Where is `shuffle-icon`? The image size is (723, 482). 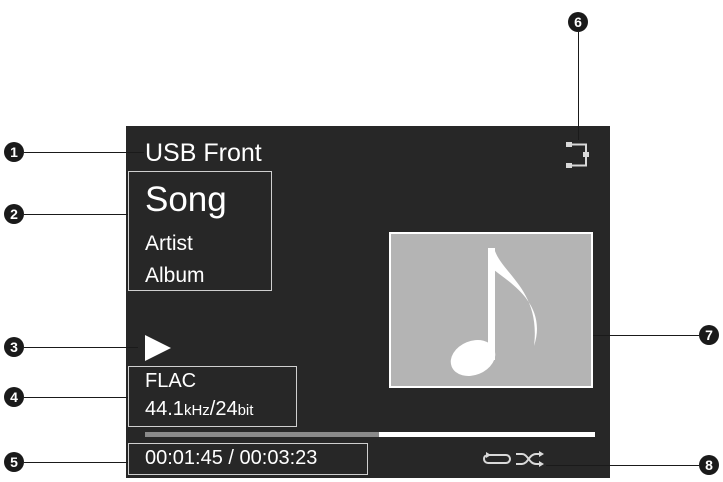
shuffle-icon is located at coordinates (530, 459).